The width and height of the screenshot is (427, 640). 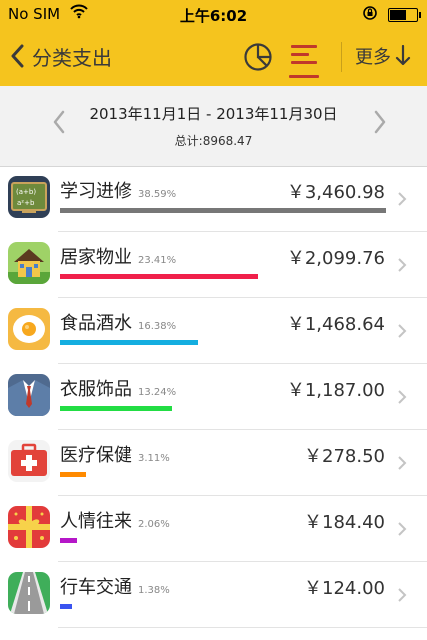 I want to click on category-row: 衣服饰品 13.24% ￥1,187.00, so click(x=213, y=397).